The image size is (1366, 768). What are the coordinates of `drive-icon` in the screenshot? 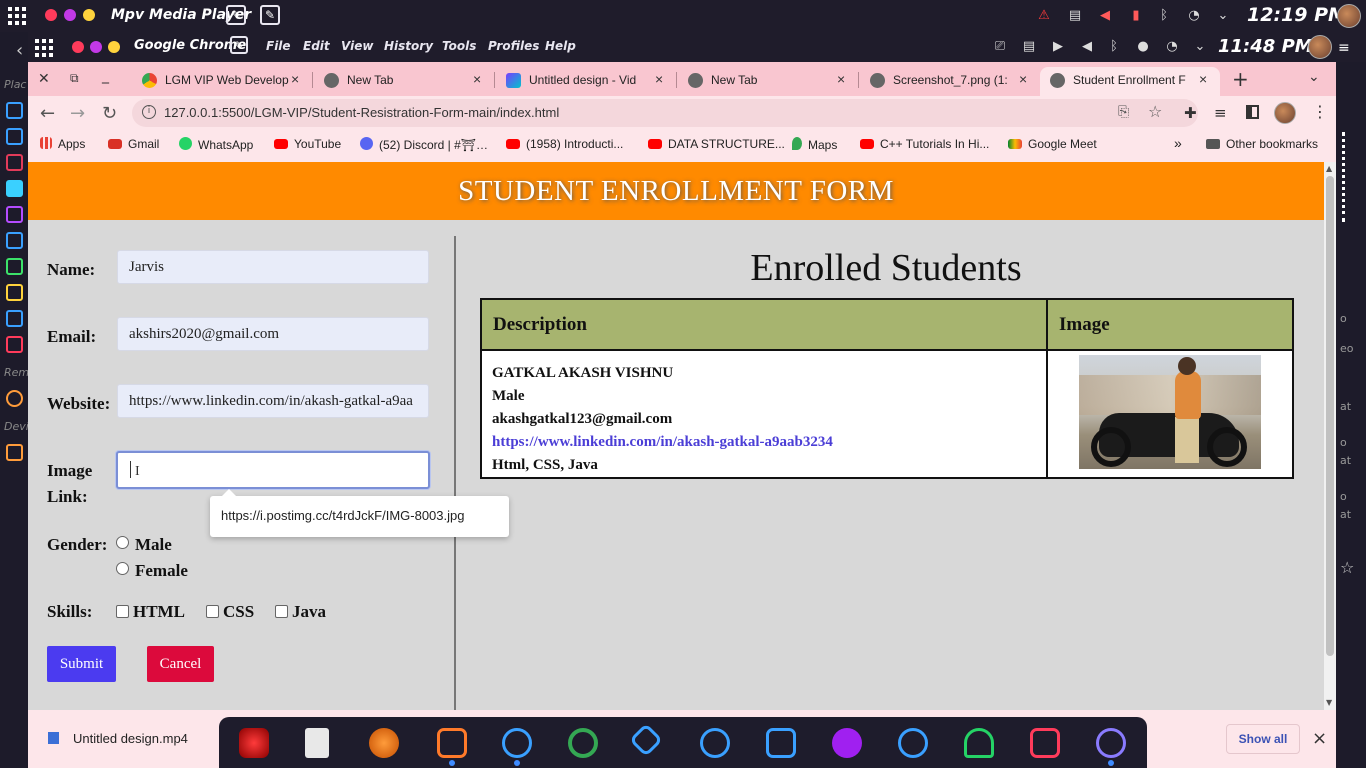 It's located at (14, 452).